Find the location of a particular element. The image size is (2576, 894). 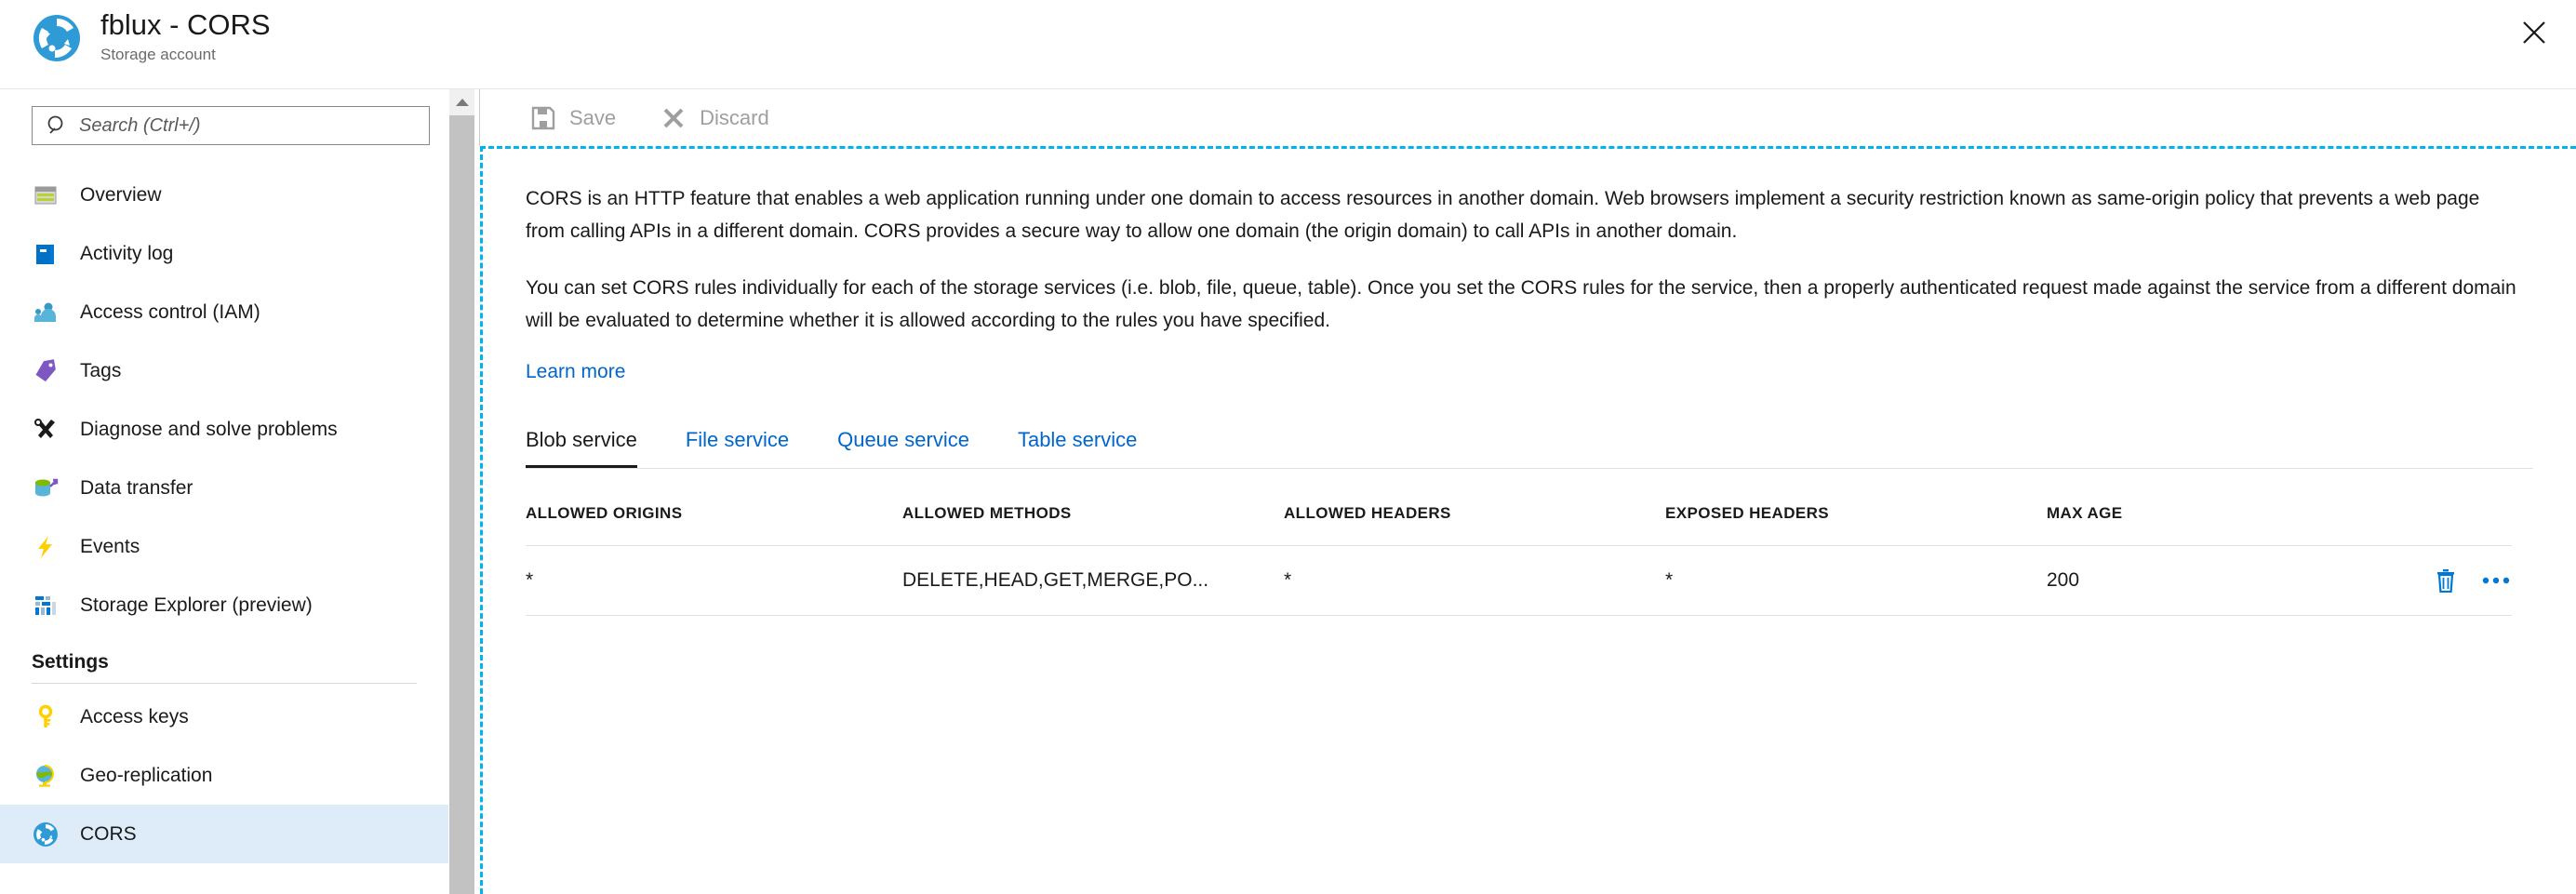

sidebar-item-label: Access keys is located at coordinates (134, 716).